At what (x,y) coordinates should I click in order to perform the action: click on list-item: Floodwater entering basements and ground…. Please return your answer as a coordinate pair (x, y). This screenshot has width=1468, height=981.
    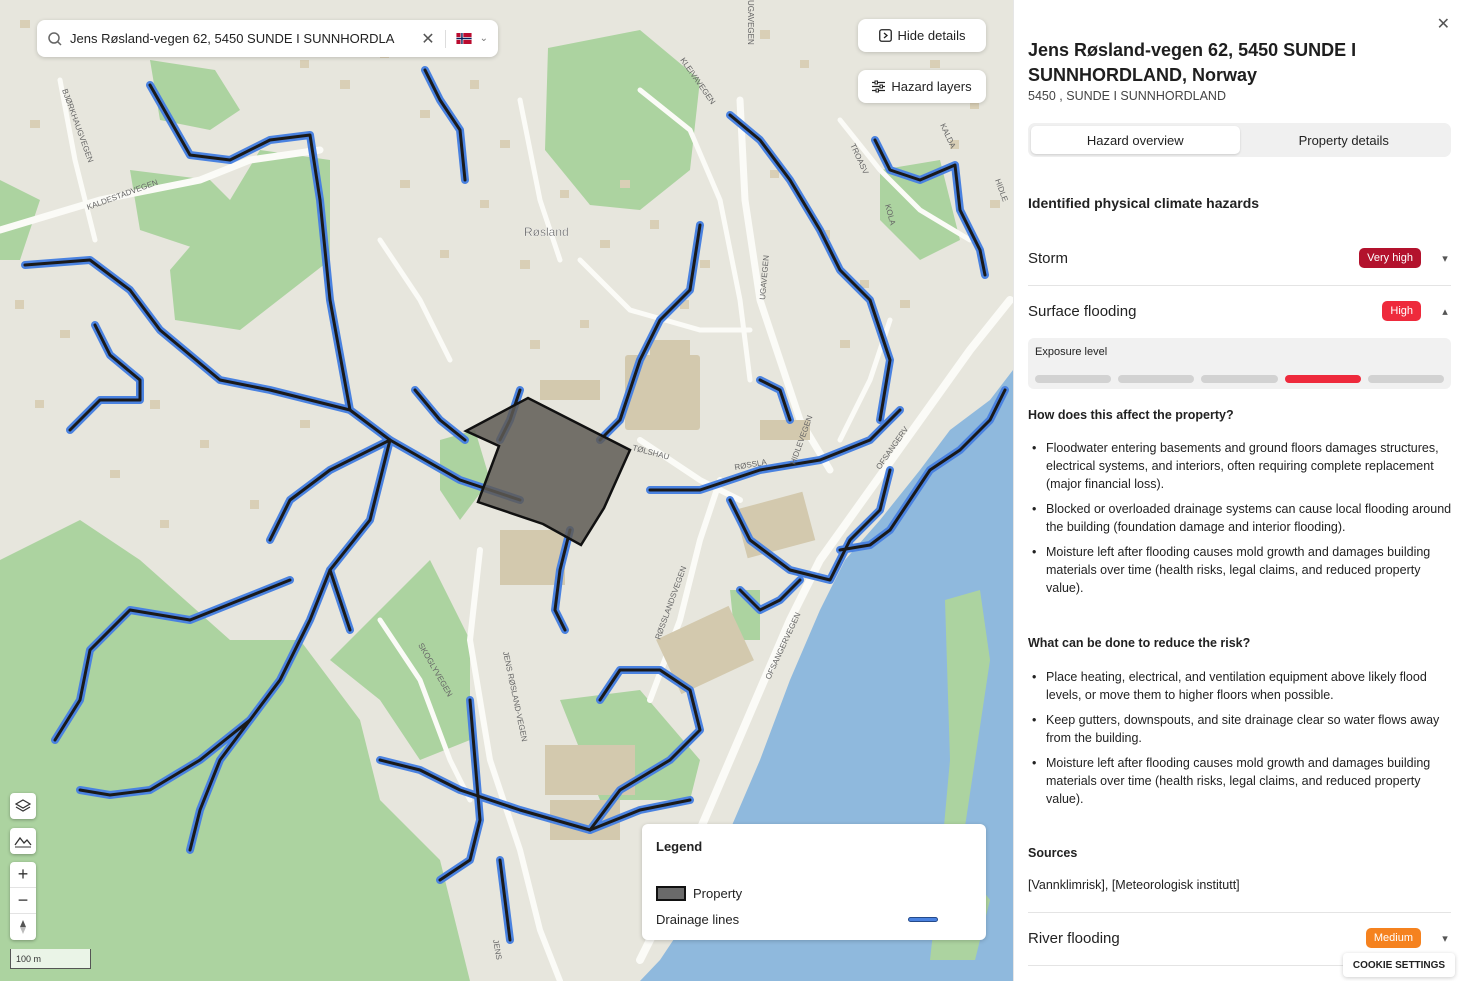
    Looking at the image, I should click on (1240, 466).